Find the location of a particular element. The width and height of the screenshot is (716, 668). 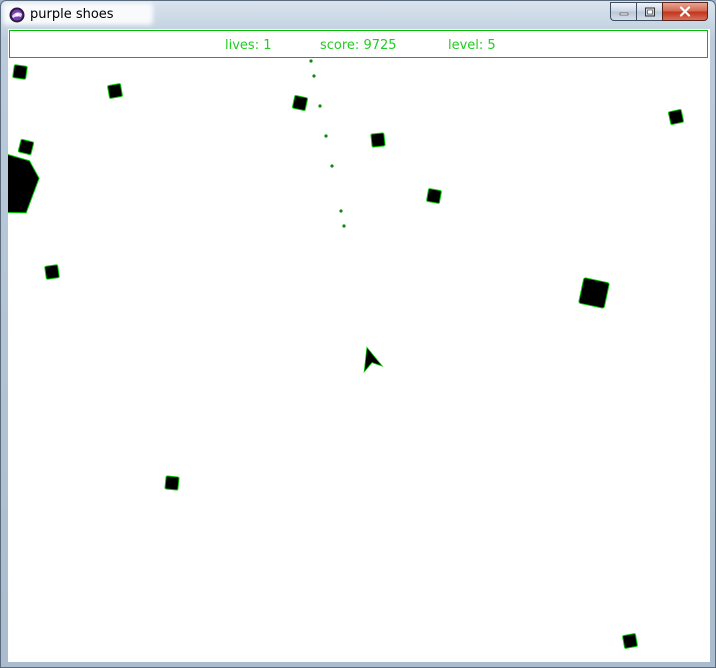

maximize-icon is located at coordinates (649, 11).